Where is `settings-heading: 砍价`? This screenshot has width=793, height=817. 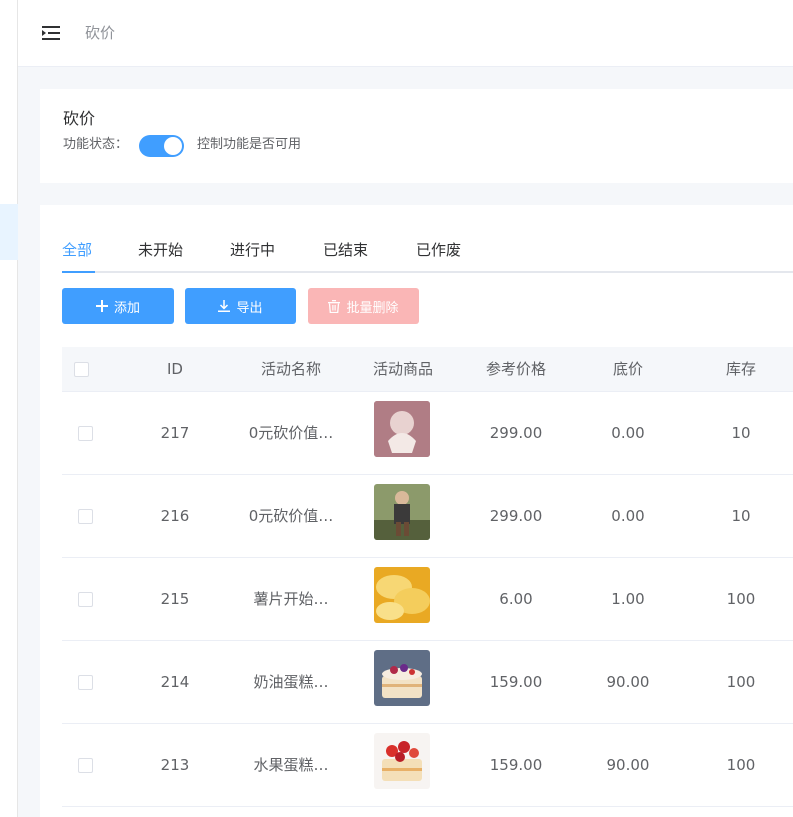
settings-heading: 砍价 is located at coordinates (79, 118).